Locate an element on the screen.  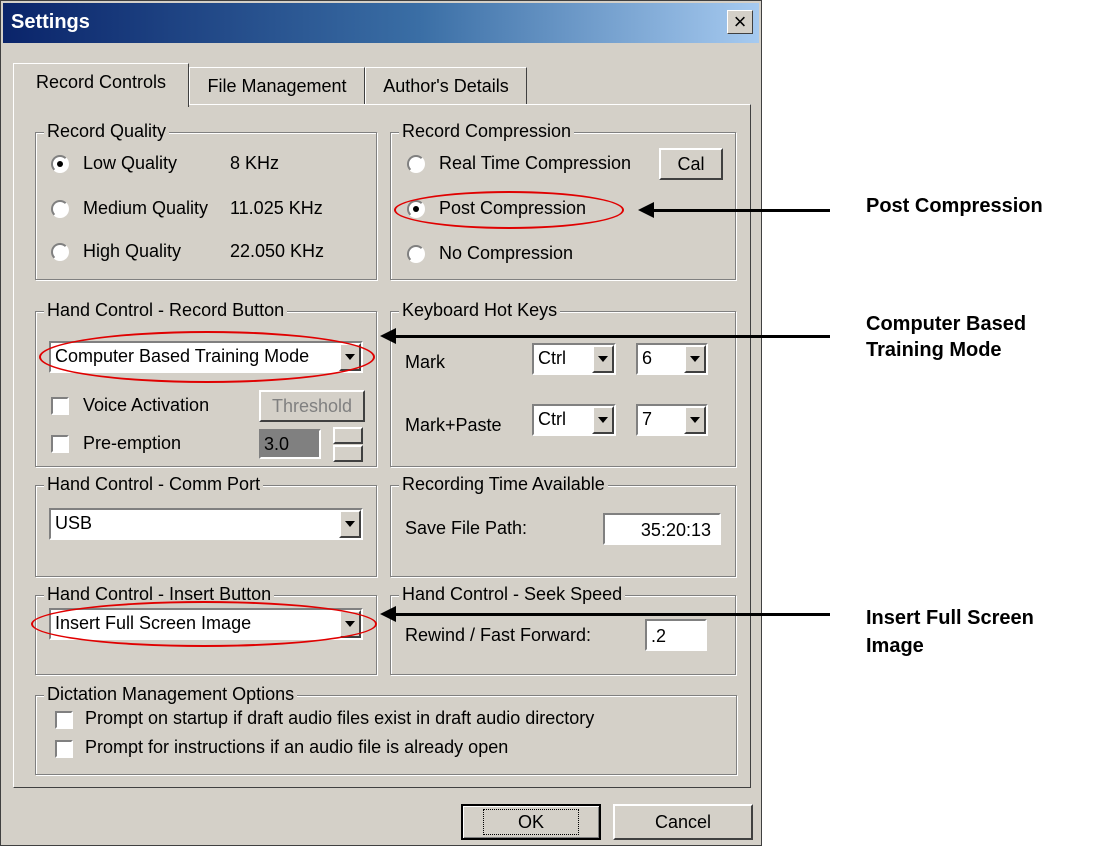
medium-quality-radio is located at coordinates (60, 209).